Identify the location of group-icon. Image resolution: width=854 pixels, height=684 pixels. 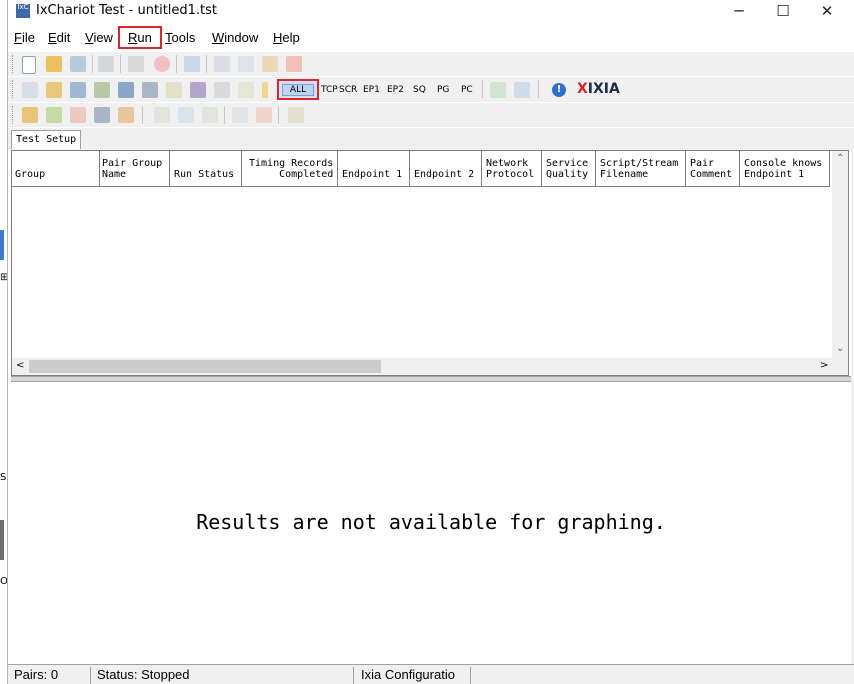
(264, 115).